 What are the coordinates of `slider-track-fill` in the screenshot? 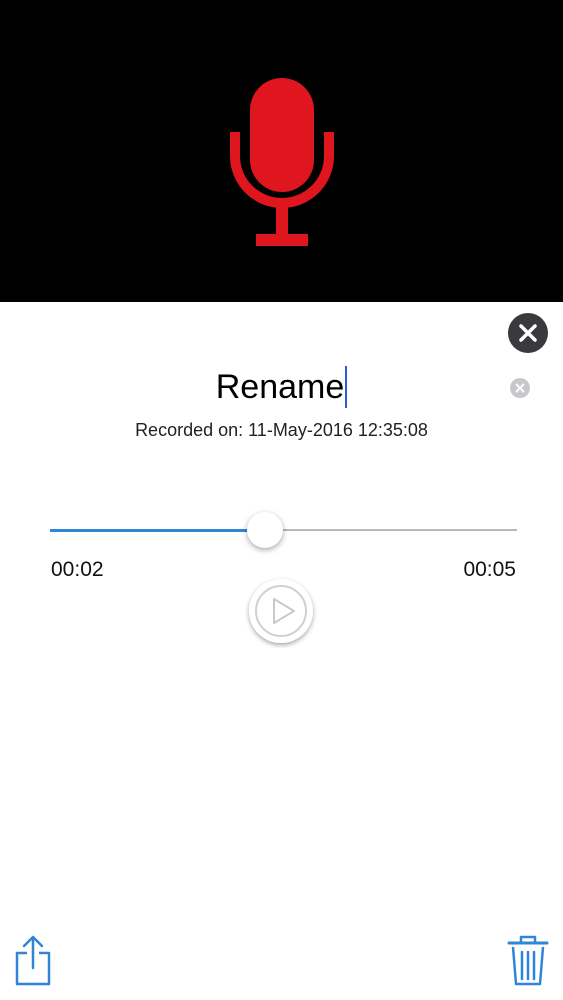 It's located at (157, 530).